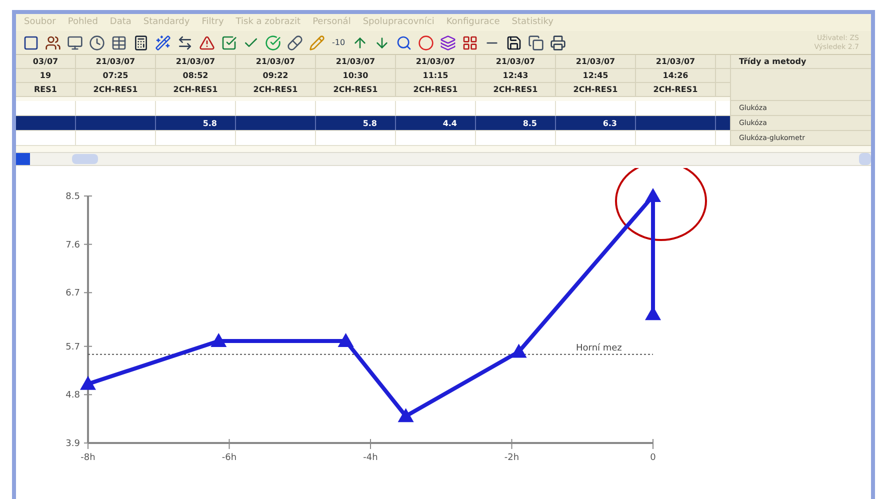 This screenshot has width=889, height=499. I want to click on column-header: 12:45, so click(596, 75).